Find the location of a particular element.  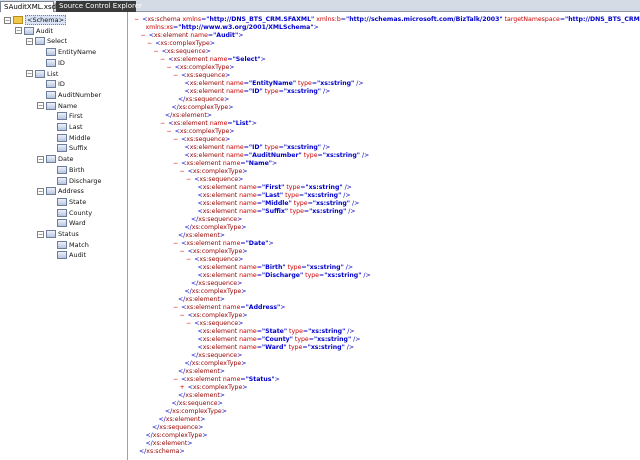

xml-token: "EntityName" is located at coordinates (272, 83).